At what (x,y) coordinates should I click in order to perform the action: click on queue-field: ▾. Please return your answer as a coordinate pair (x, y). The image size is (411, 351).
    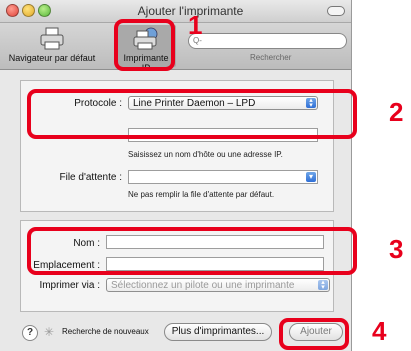
    Looking at the image, I should click on (223, 177).